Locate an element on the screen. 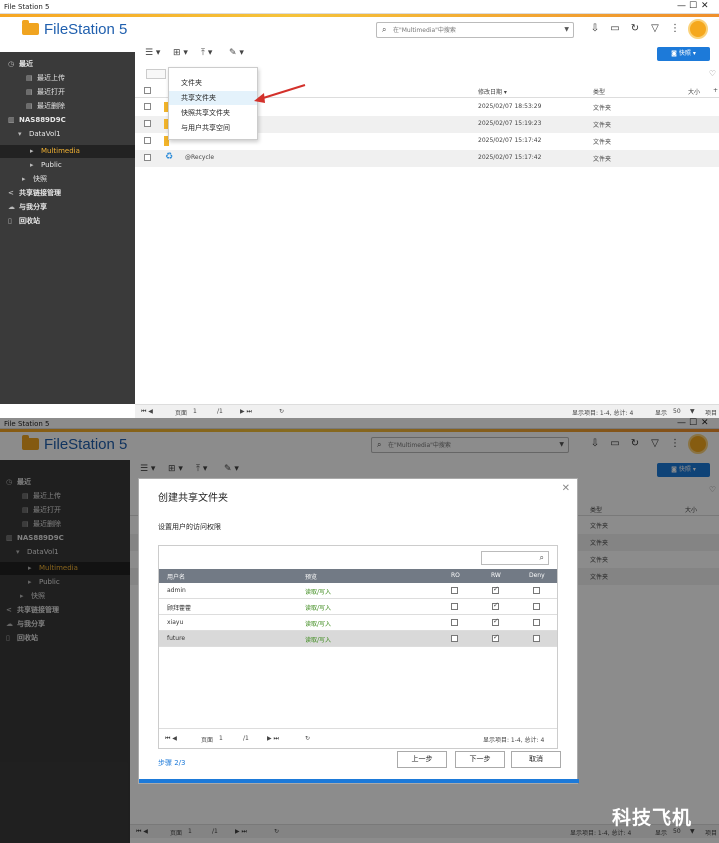 The width and height of the screenshot is (719, 843). sidebar-item-share-link: < 共享链接管理 is located at coordinates (34, 193).